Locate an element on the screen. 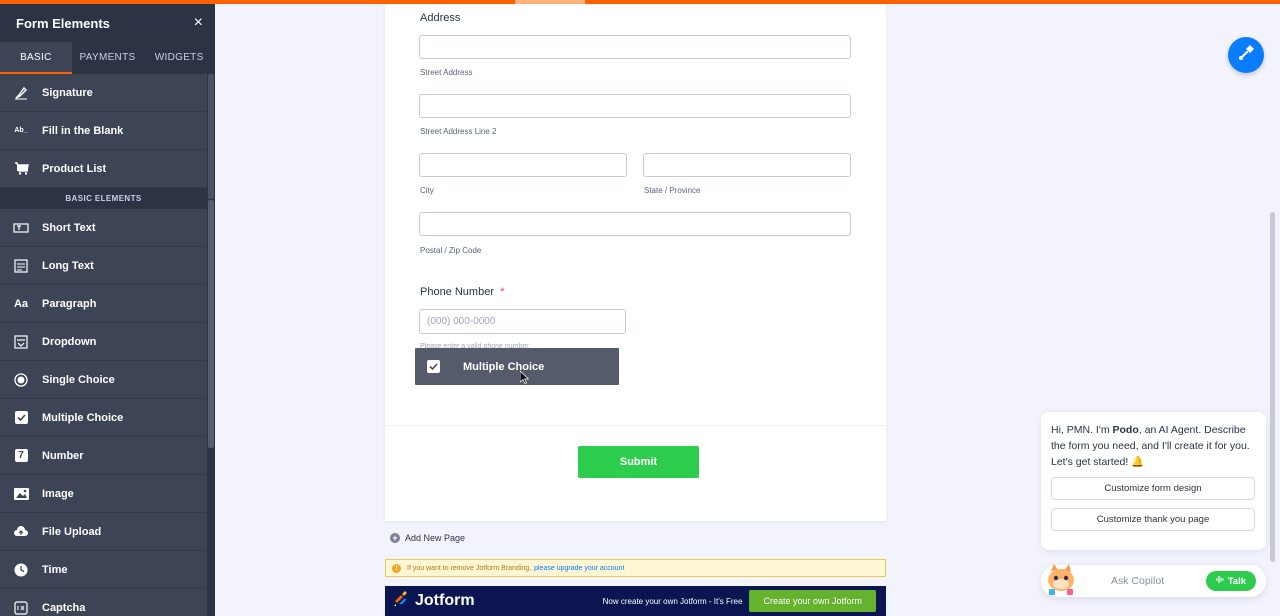  mouse-cursor-icon is located at coordinates (524, 379).